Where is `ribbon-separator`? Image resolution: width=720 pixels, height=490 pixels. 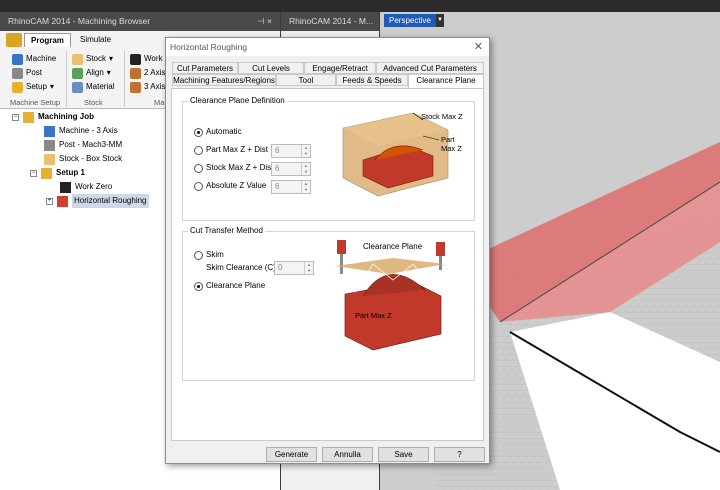 ribbon-separator is located at coordinates (66, 79).